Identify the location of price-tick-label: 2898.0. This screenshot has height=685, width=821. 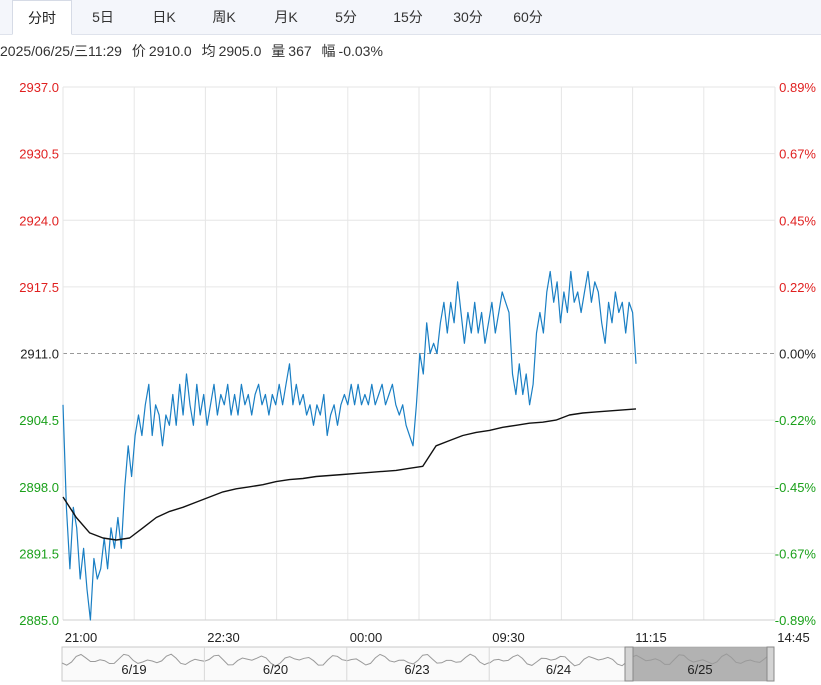
(39, 487).